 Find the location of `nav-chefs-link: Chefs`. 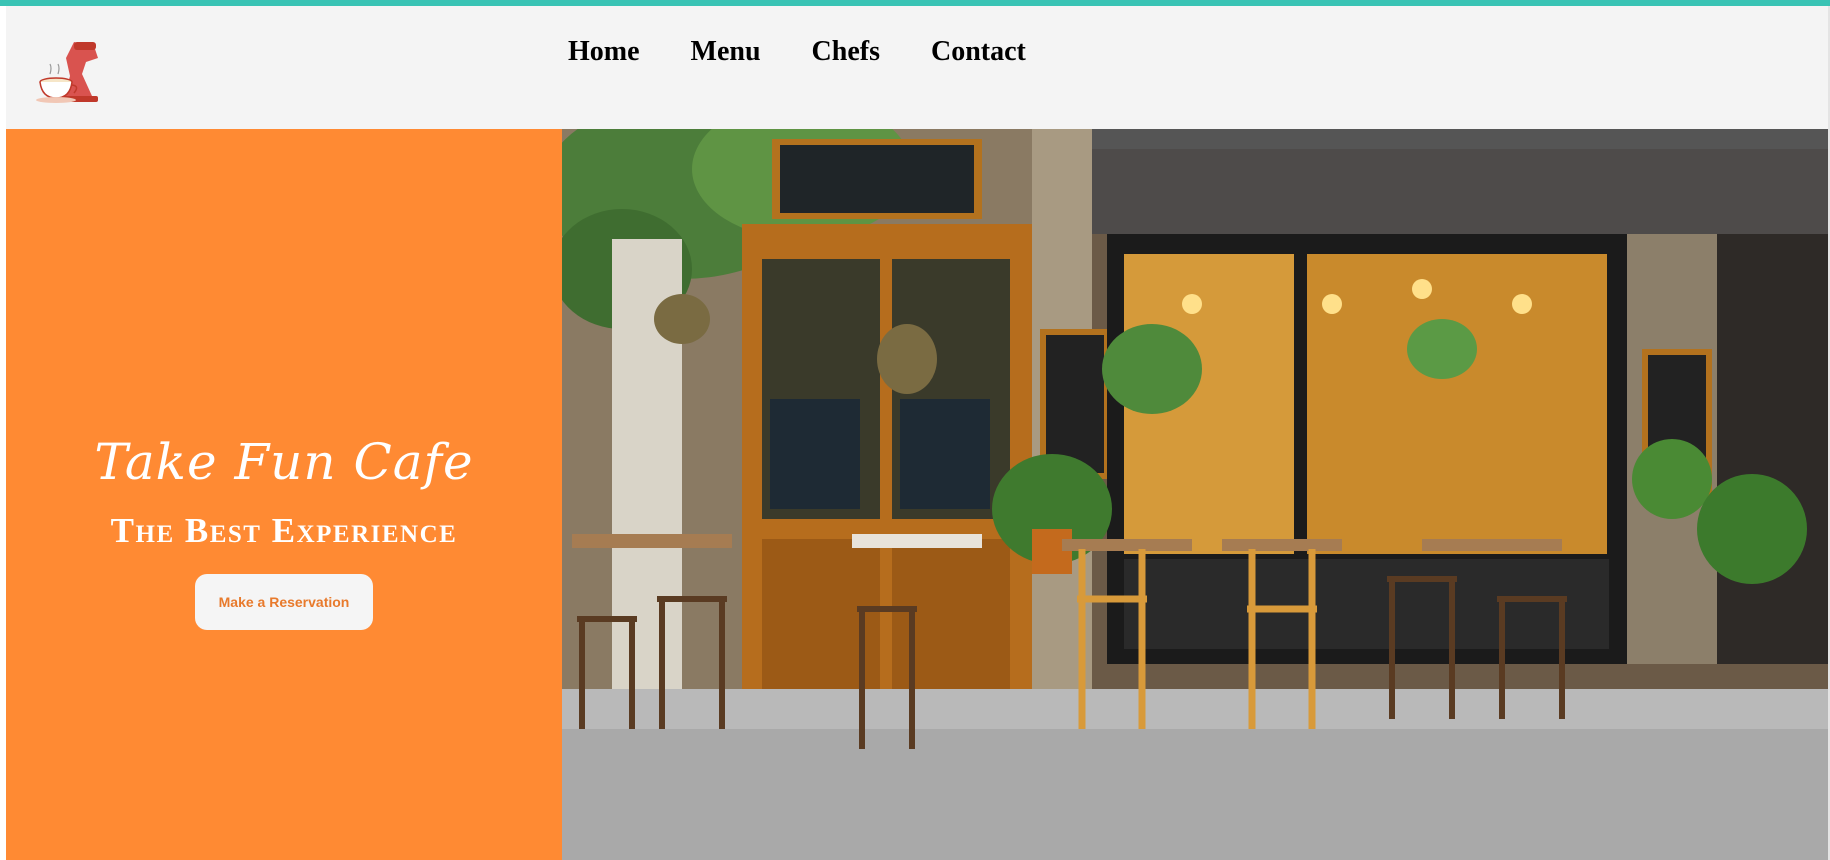

nav-chefs-link: Chefs is located at coordinates (846, 52).